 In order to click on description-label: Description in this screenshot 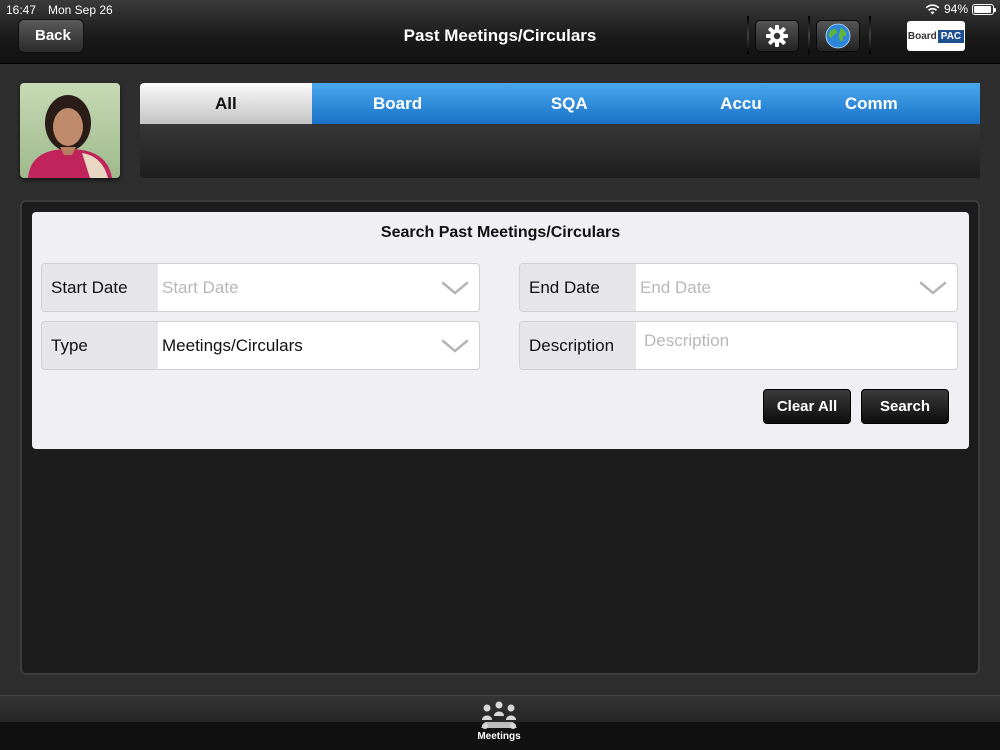, I will do `click(578, 345)`.